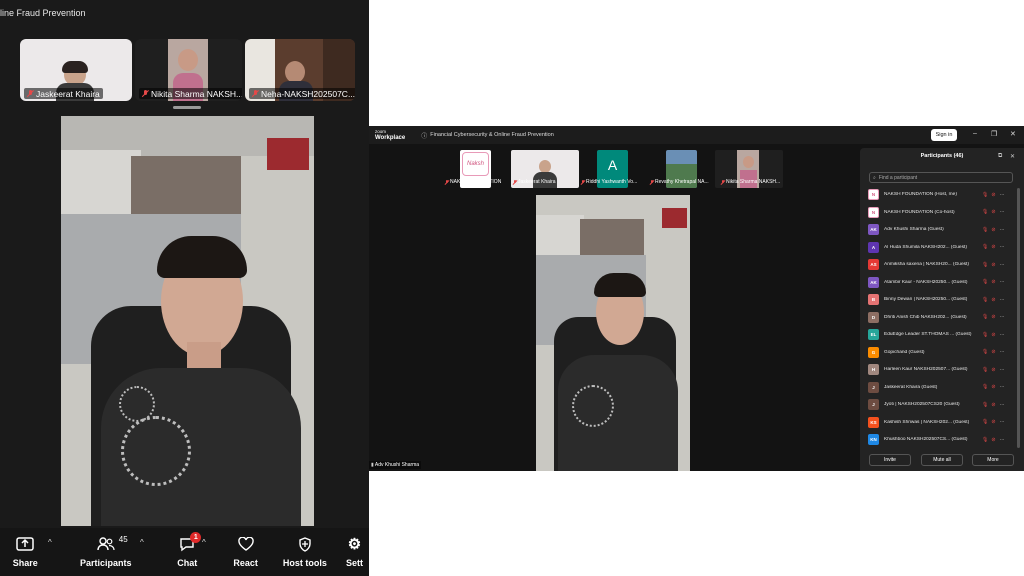  What do you see at coordinates (613, 333) in the screenshot?
I see `main-speaker-video` at bounding box center [613, 333].